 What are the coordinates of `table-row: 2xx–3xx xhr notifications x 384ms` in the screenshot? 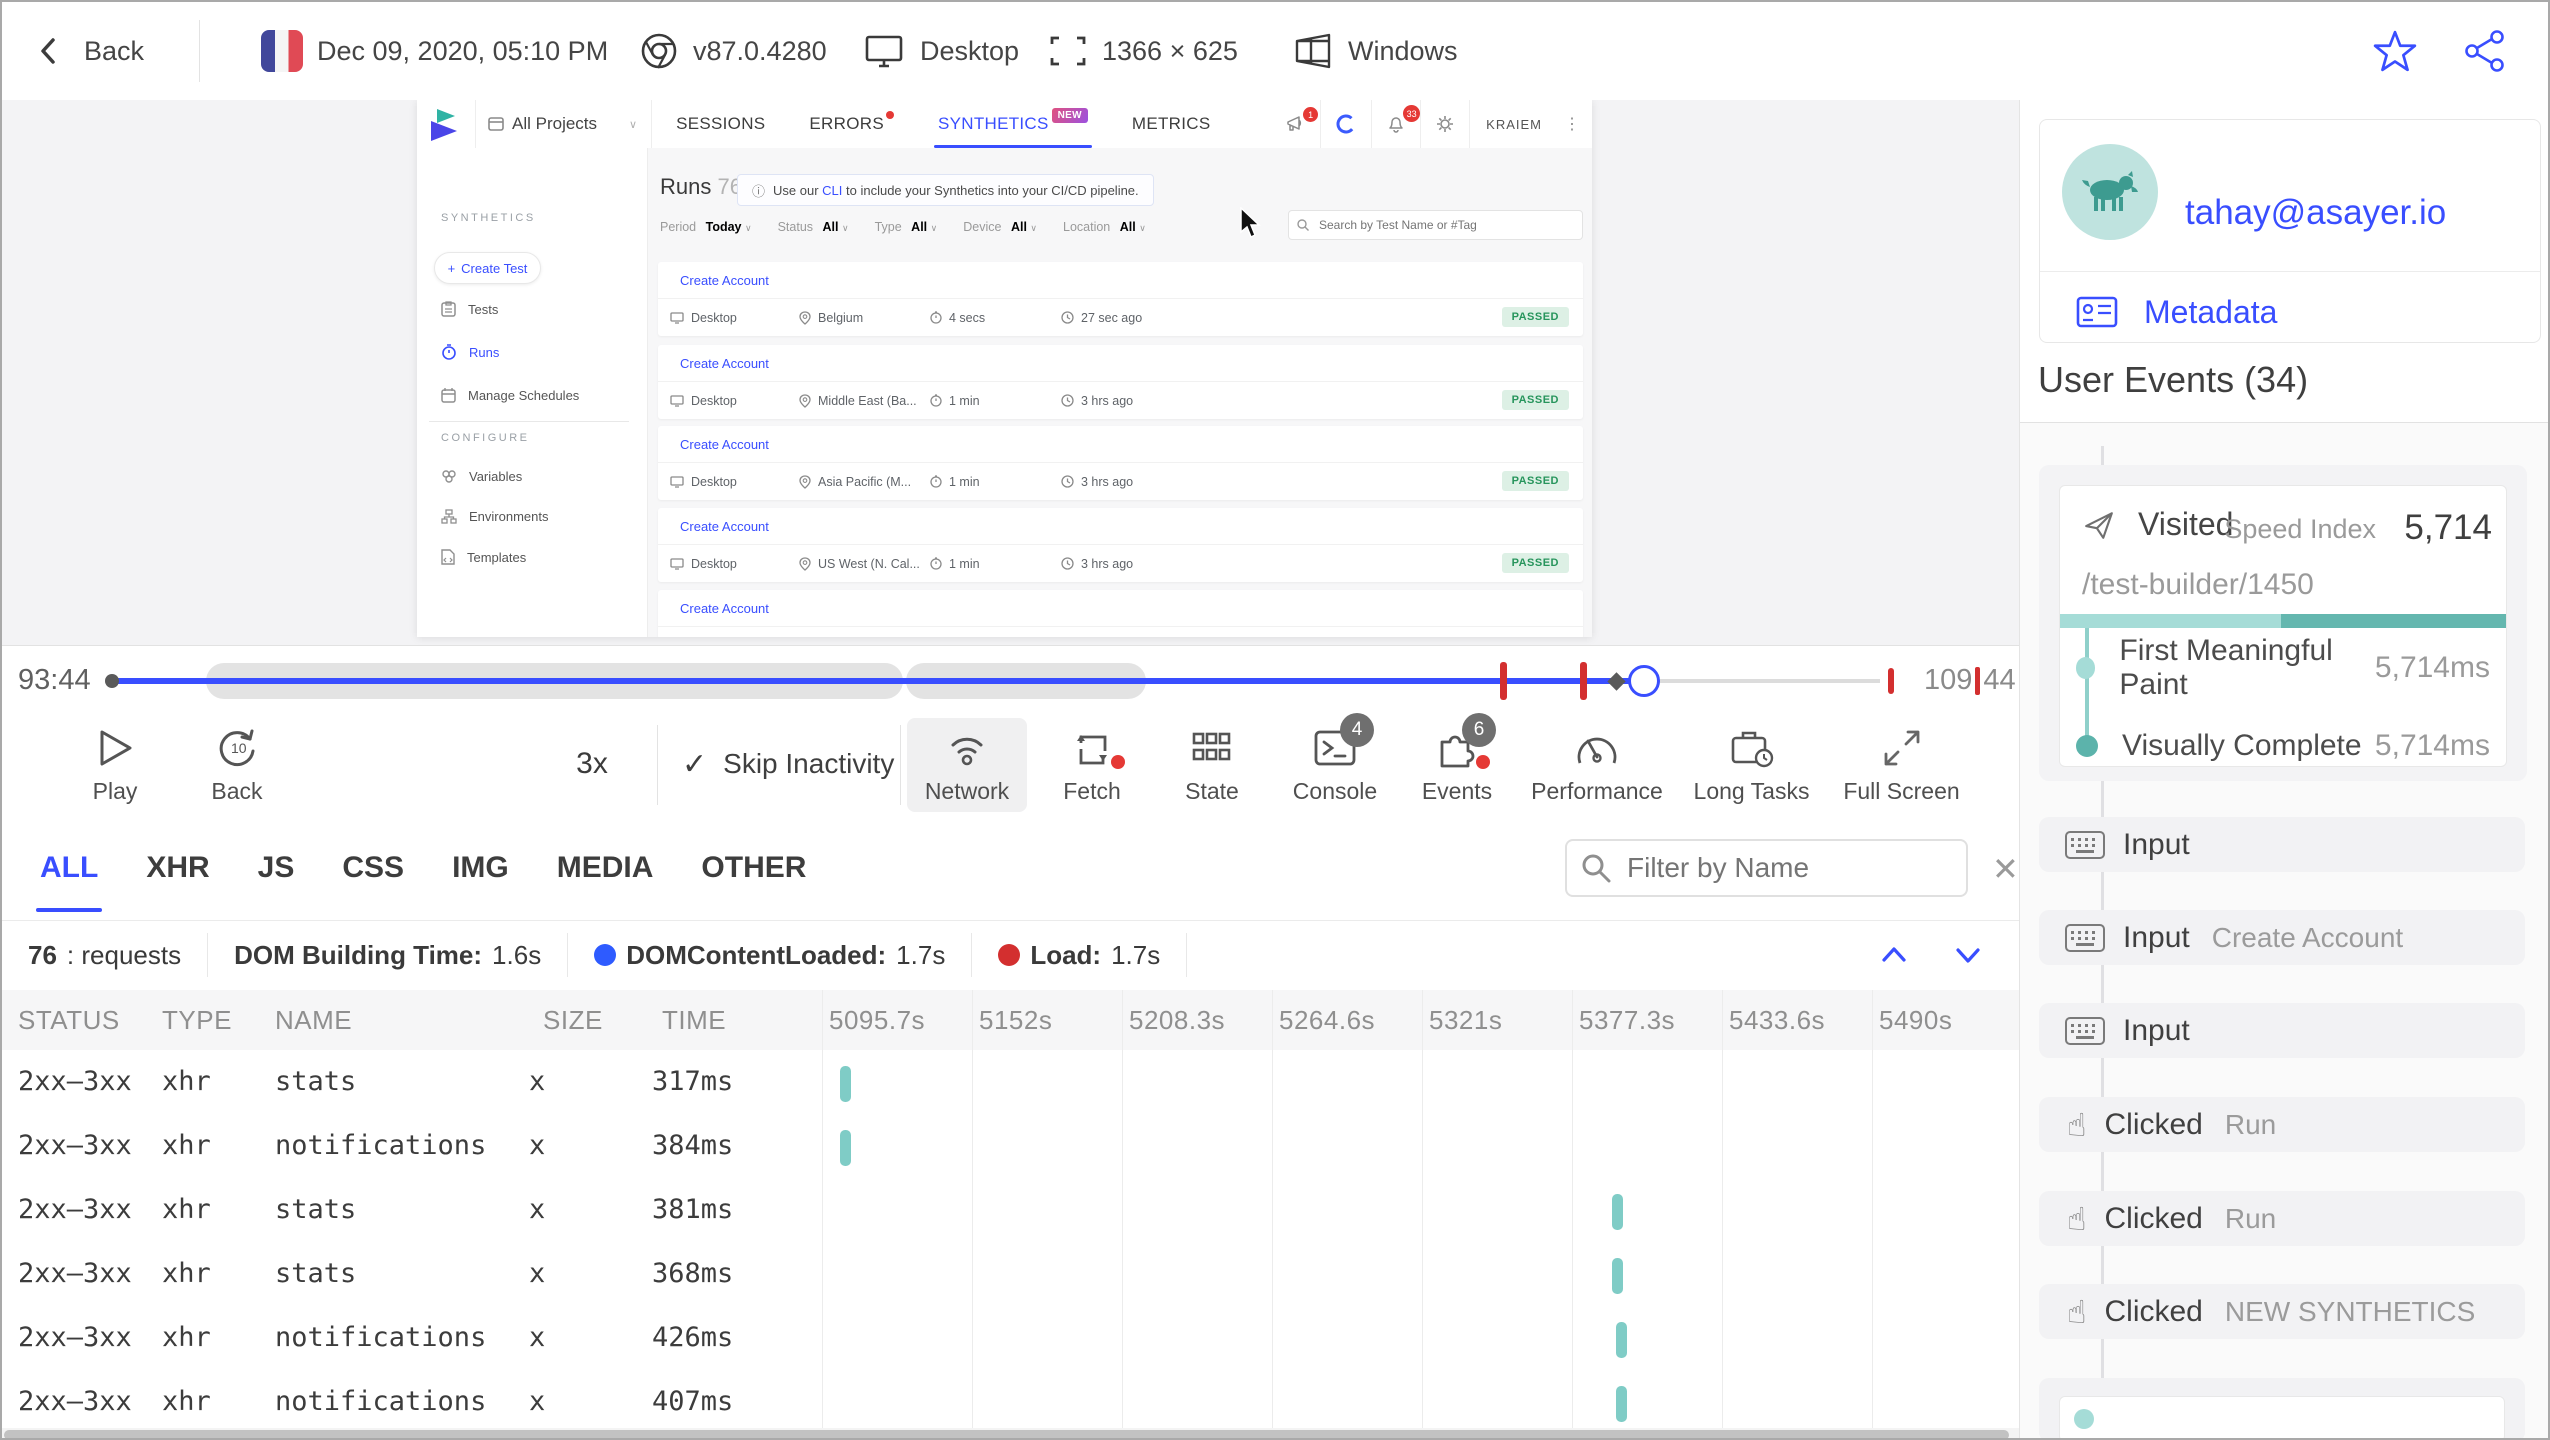 It's located at (1010, 1146).